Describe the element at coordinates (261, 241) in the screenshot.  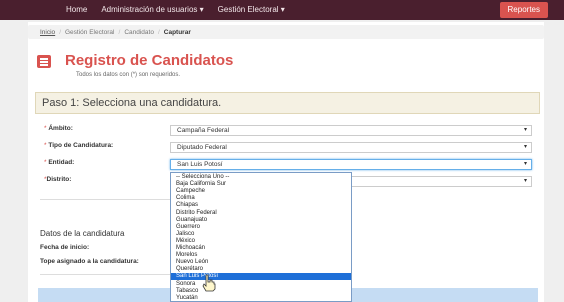
I see `dropdown-option: México` at that location.